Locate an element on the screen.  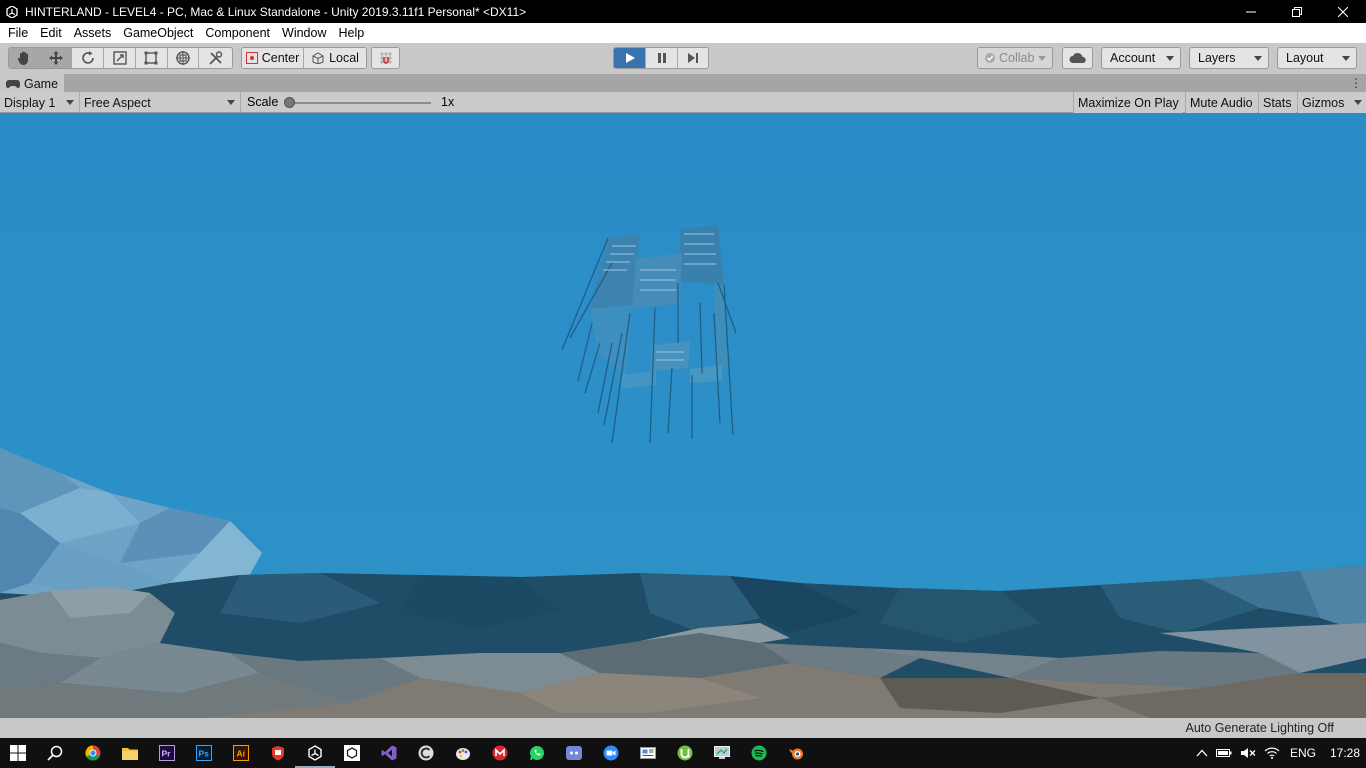
snap-icon is located at coordinates (385, 58).